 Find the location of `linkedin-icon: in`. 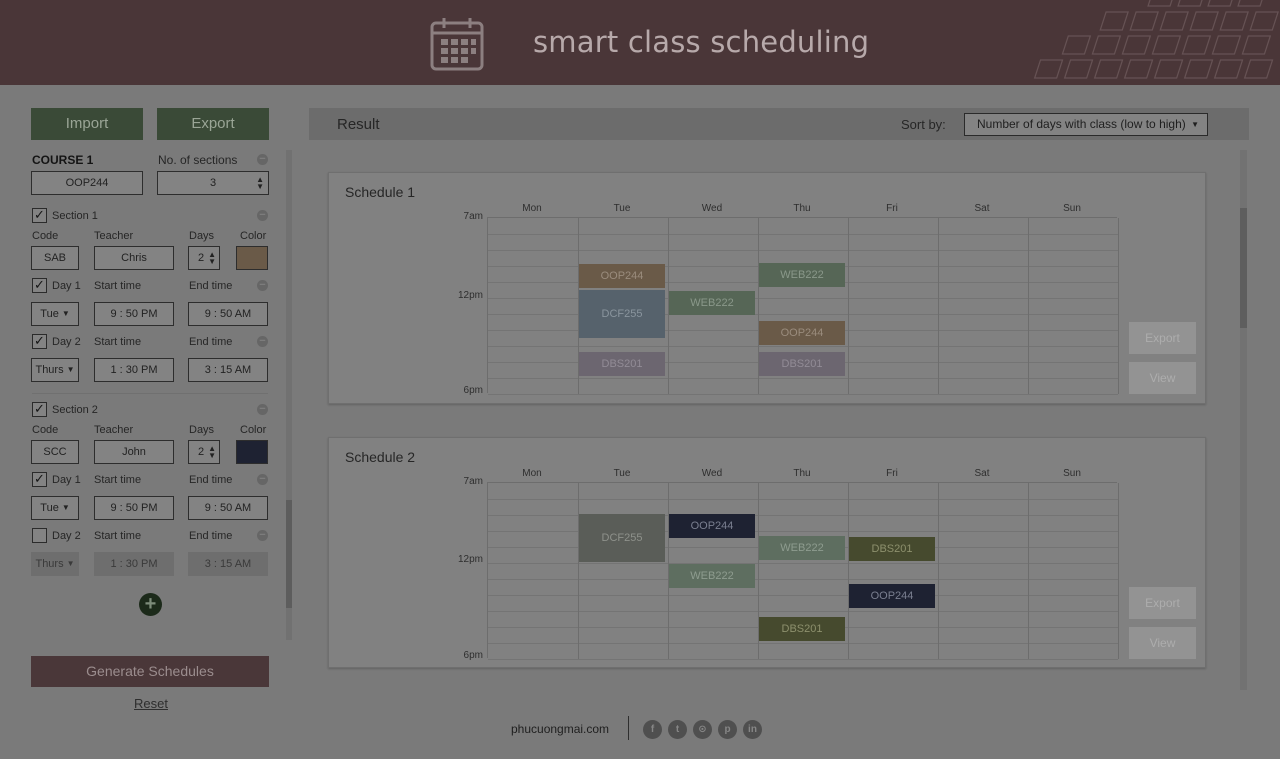

linkedin-icon: in is located at coordinates (752, 729).